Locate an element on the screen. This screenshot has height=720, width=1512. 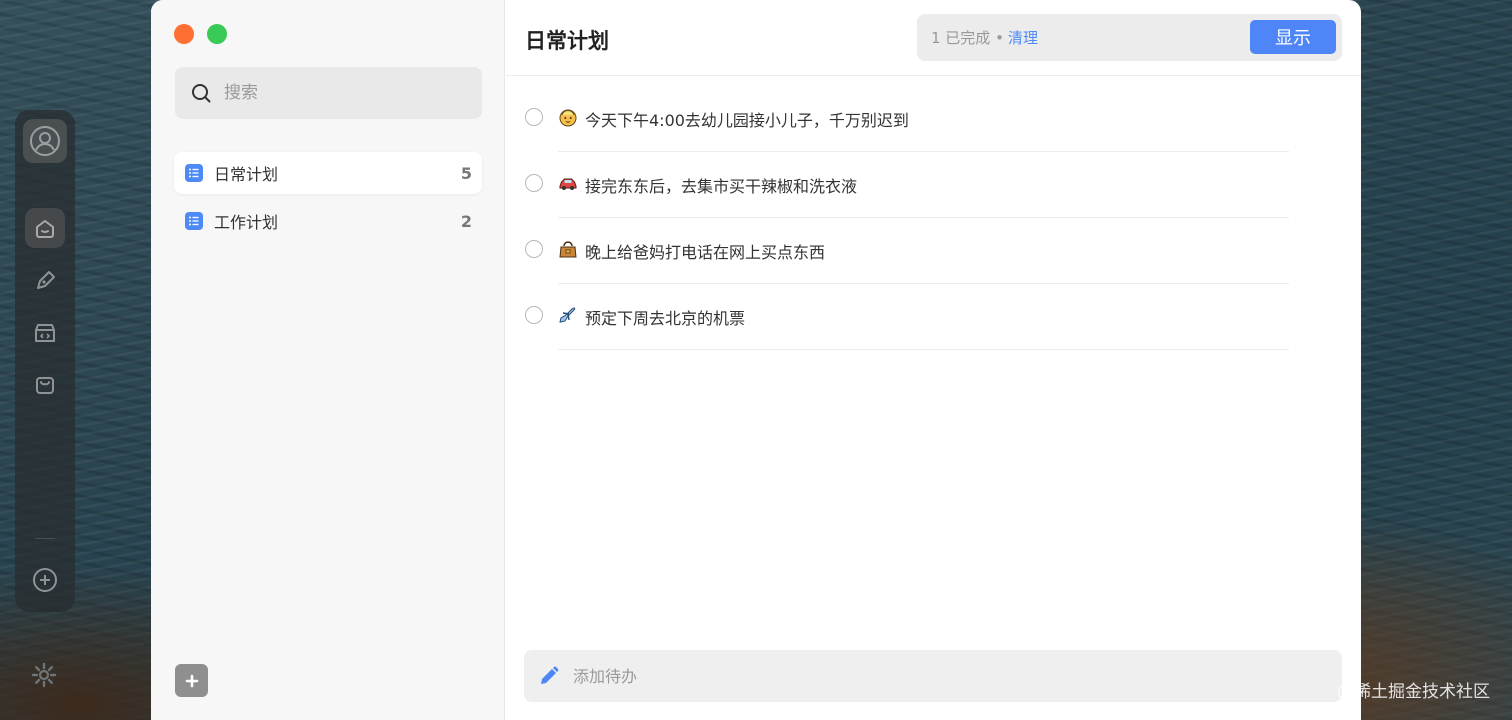
gear-icon is located at coordinates (44, 675).